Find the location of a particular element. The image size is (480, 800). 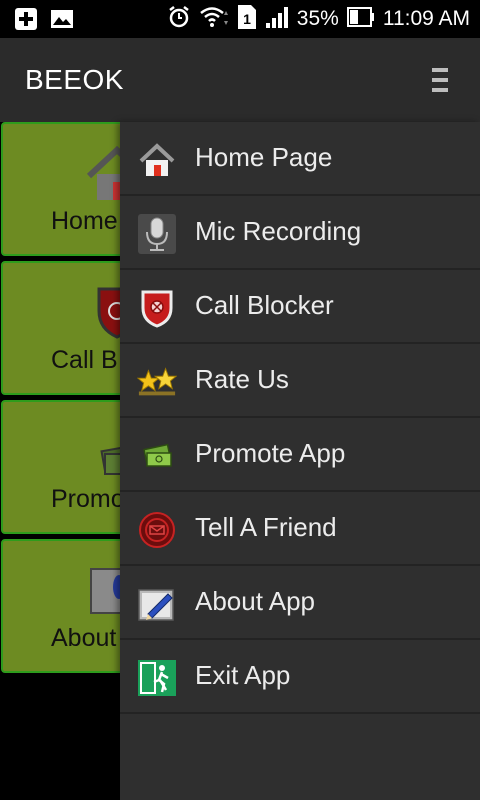

menu-item-rate-us: Rate Us is located at coordinates (300, 381).